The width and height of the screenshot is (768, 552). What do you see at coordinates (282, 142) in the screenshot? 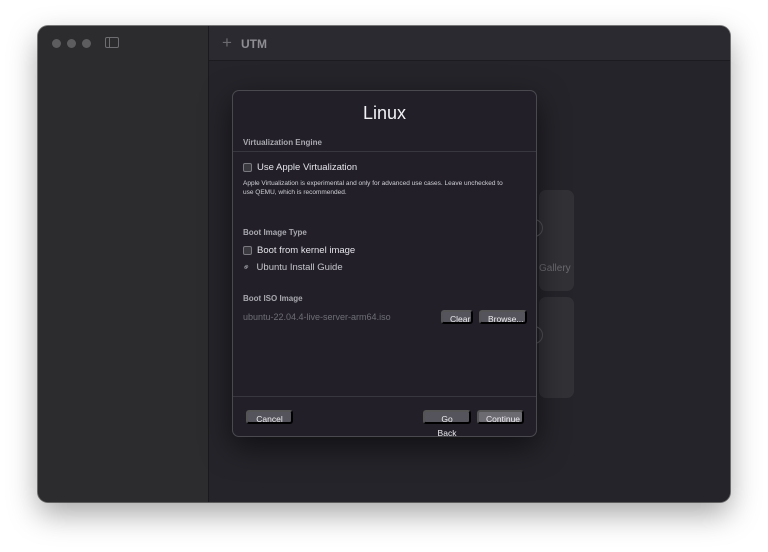
I see `section-header-virtualization-engine: Virtualization Engine` at bounding box center [282, 142].